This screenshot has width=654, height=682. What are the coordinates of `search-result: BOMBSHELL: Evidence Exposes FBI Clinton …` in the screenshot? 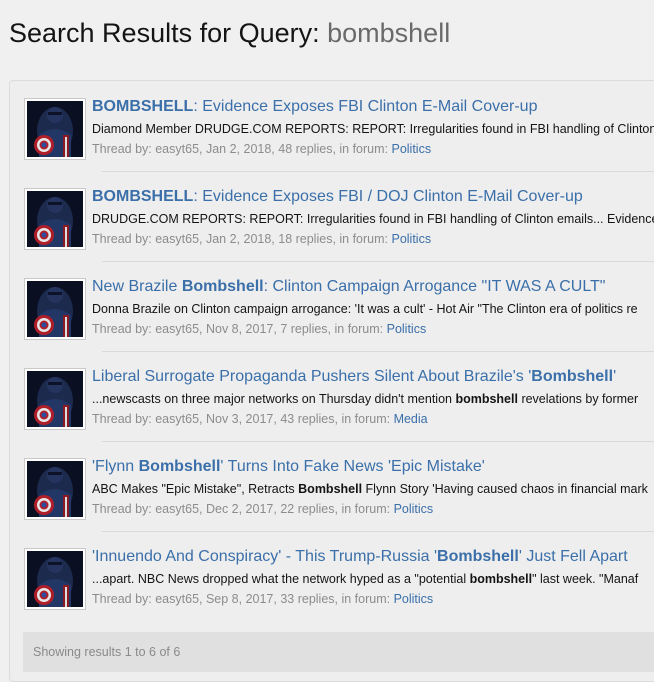 It's located at (338, 126).